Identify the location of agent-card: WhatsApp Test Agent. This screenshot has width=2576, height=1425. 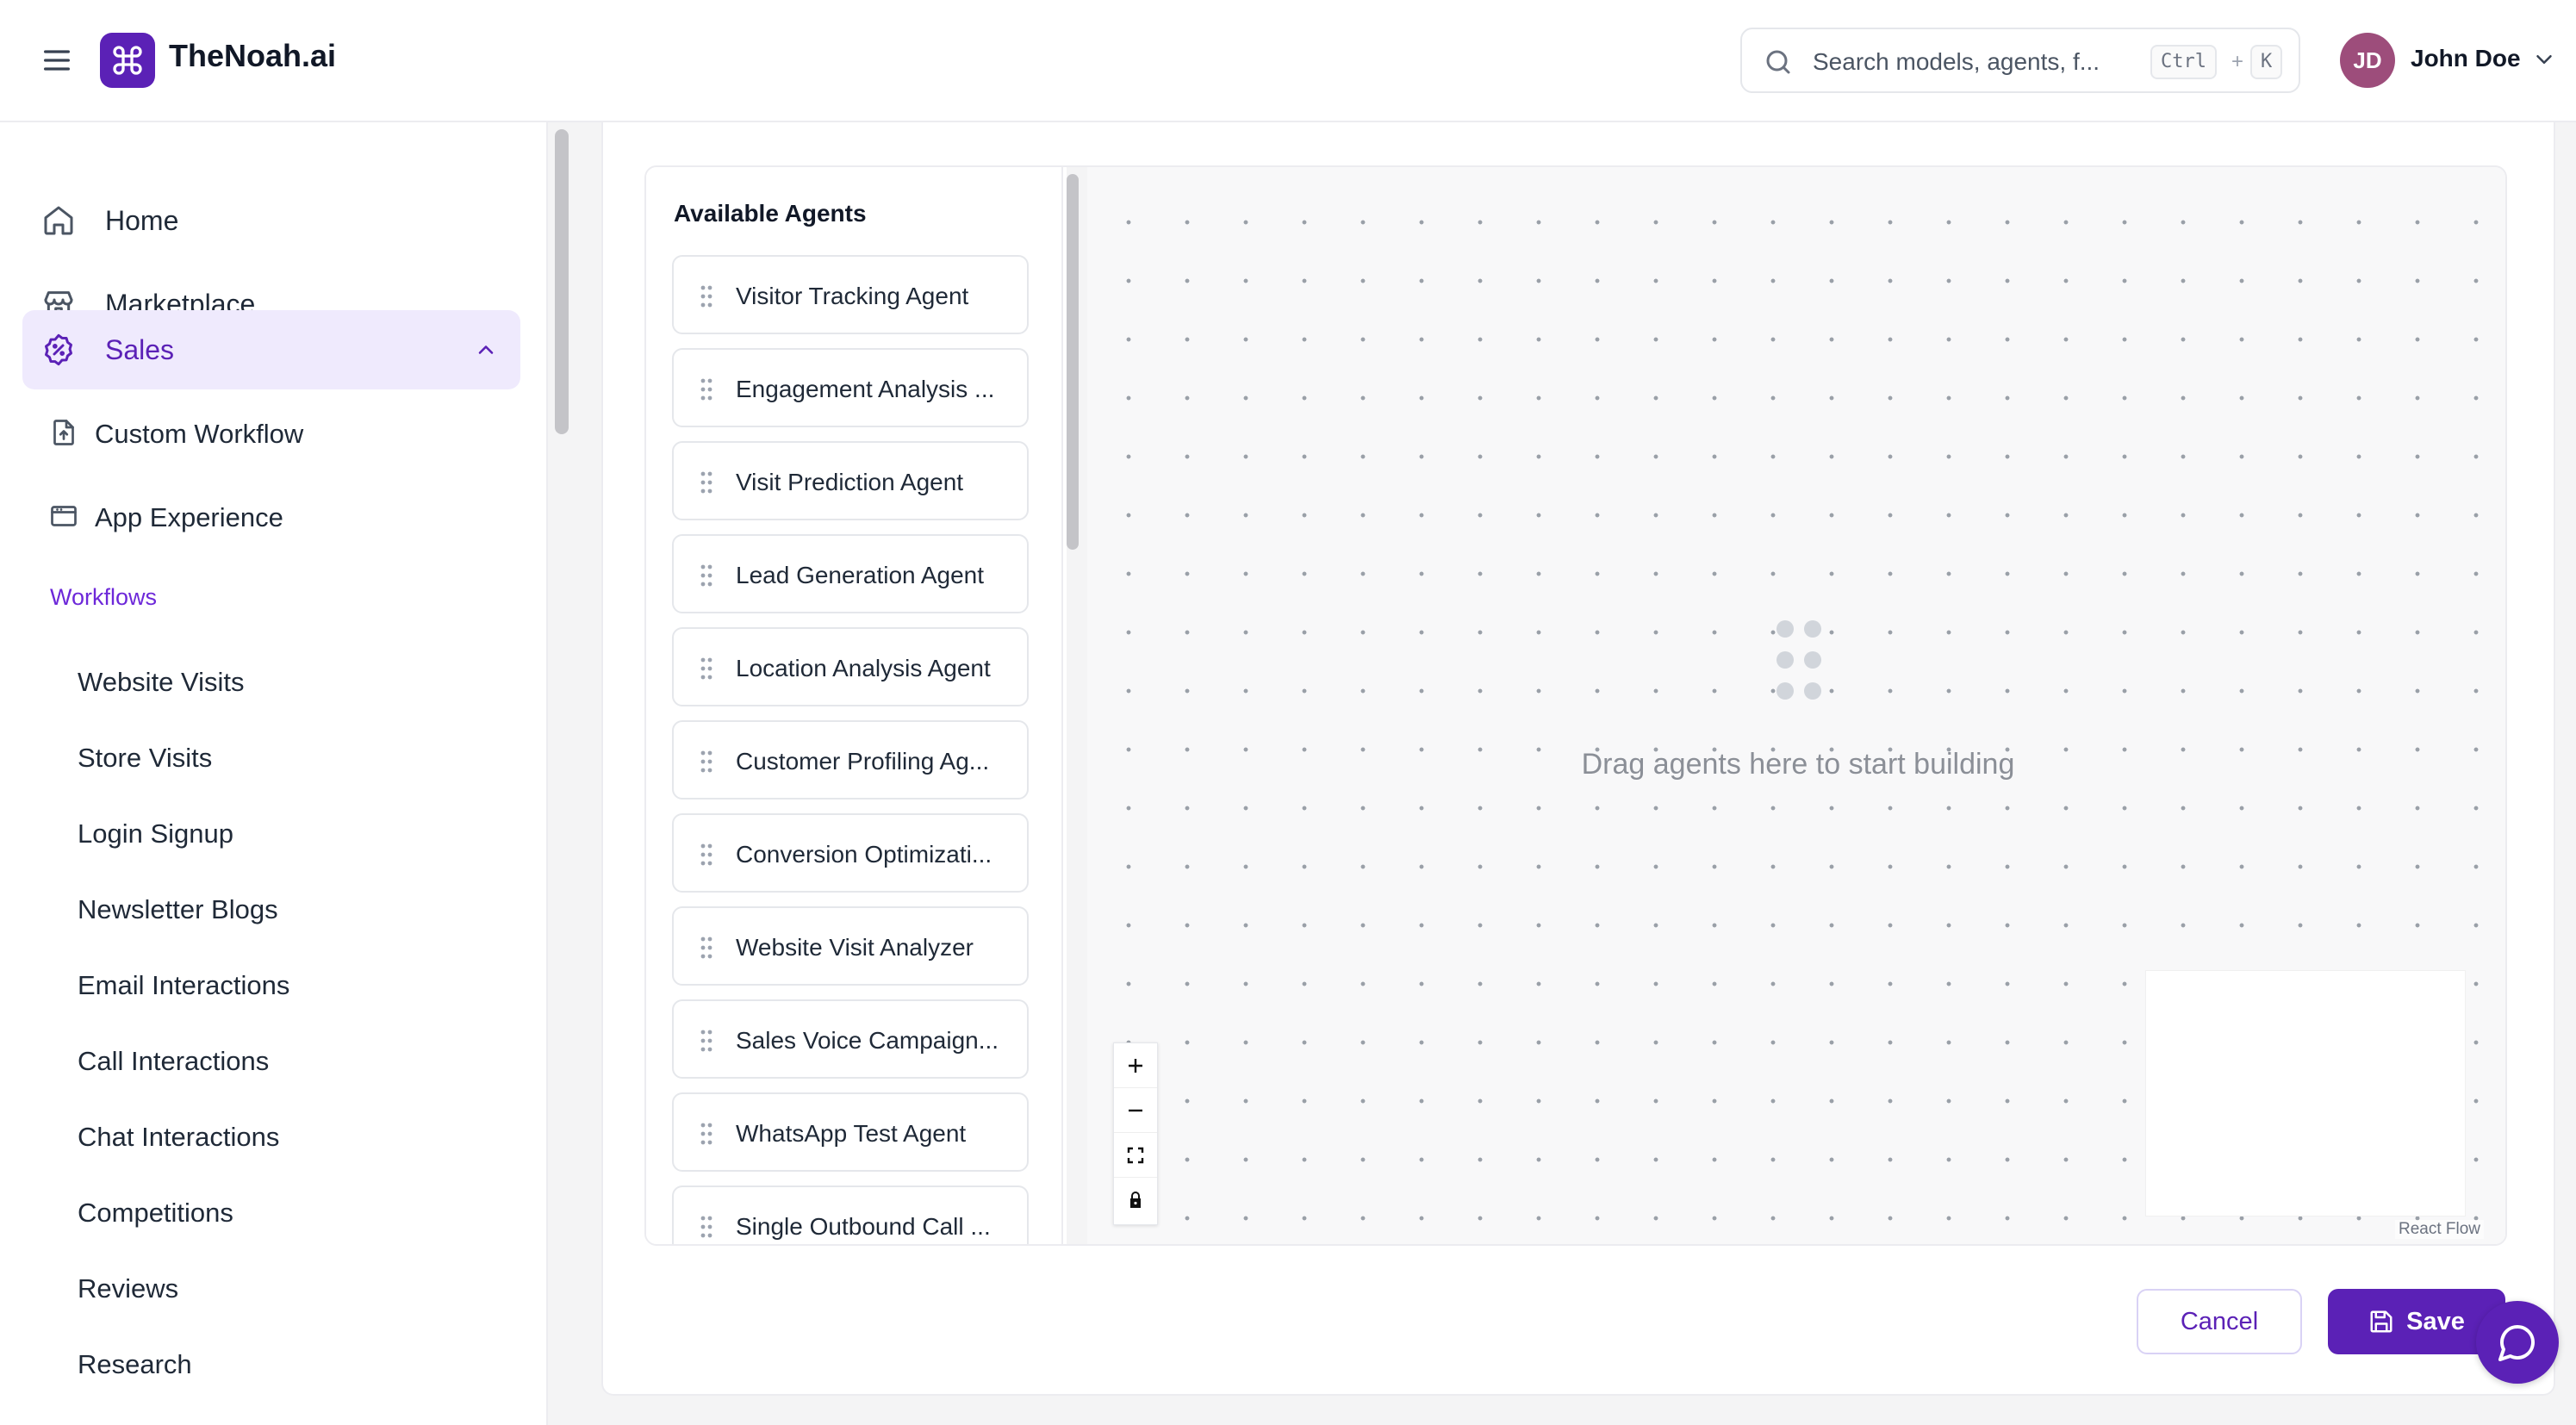
(851, 1132).